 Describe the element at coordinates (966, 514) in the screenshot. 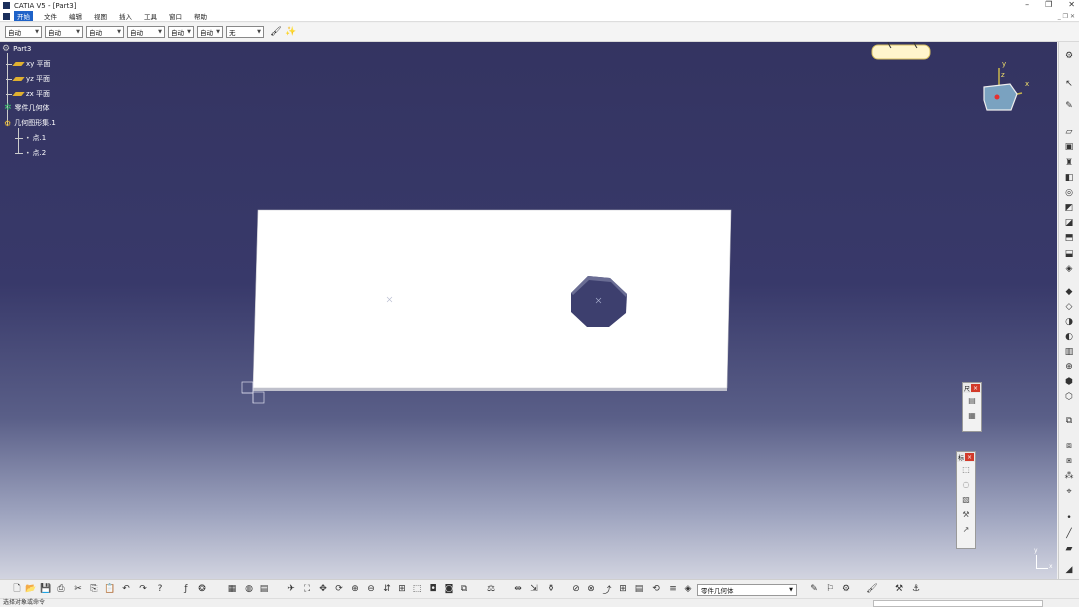

I see `weld-icon: ⚒` at that location.